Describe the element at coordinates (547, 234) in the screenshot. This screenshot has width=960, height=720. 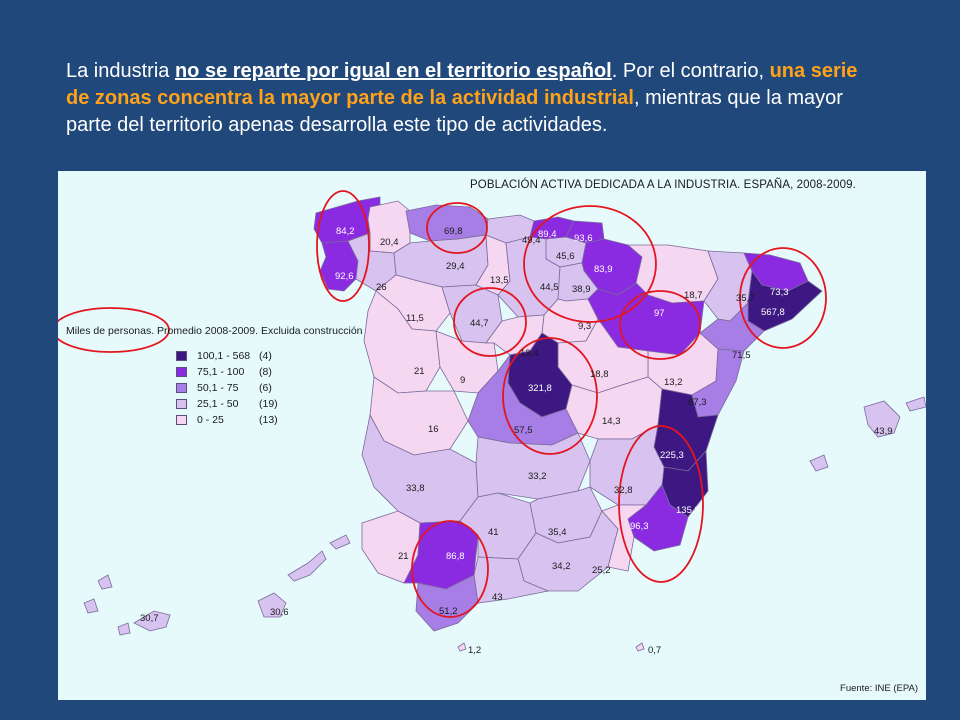
I see `label-vizcaya: 89,4` at that location.